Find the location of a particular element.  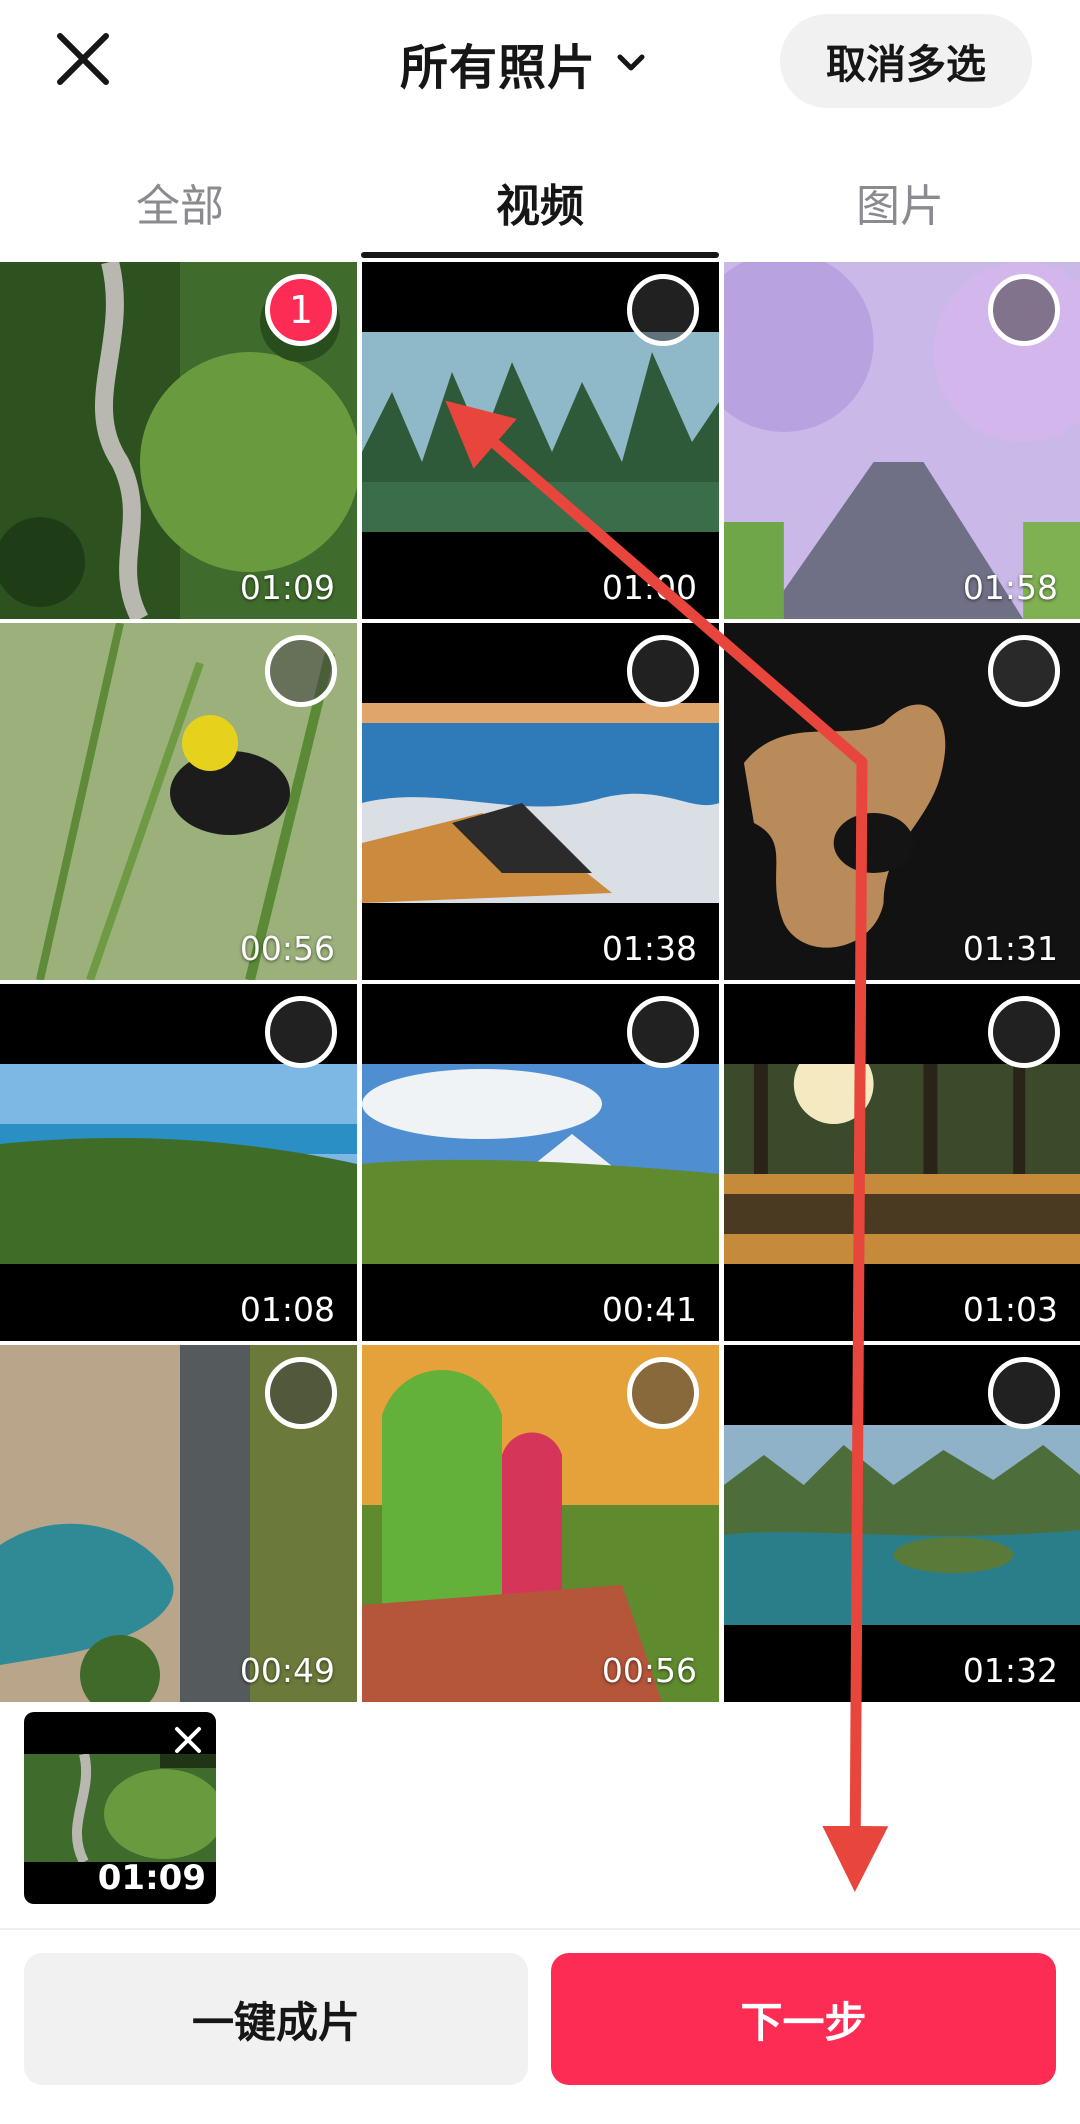

remove-selected-button is located at coordinates (188, 1740).